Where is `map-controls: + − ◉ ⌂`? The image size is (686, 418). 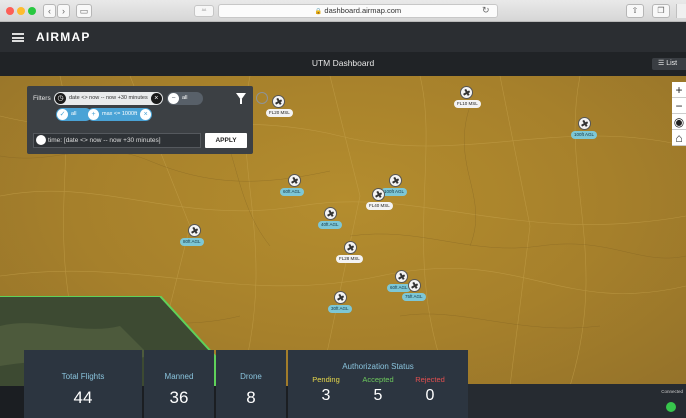 map-controls: + − ◉ ⌂ is located at coordinates (679, 114).